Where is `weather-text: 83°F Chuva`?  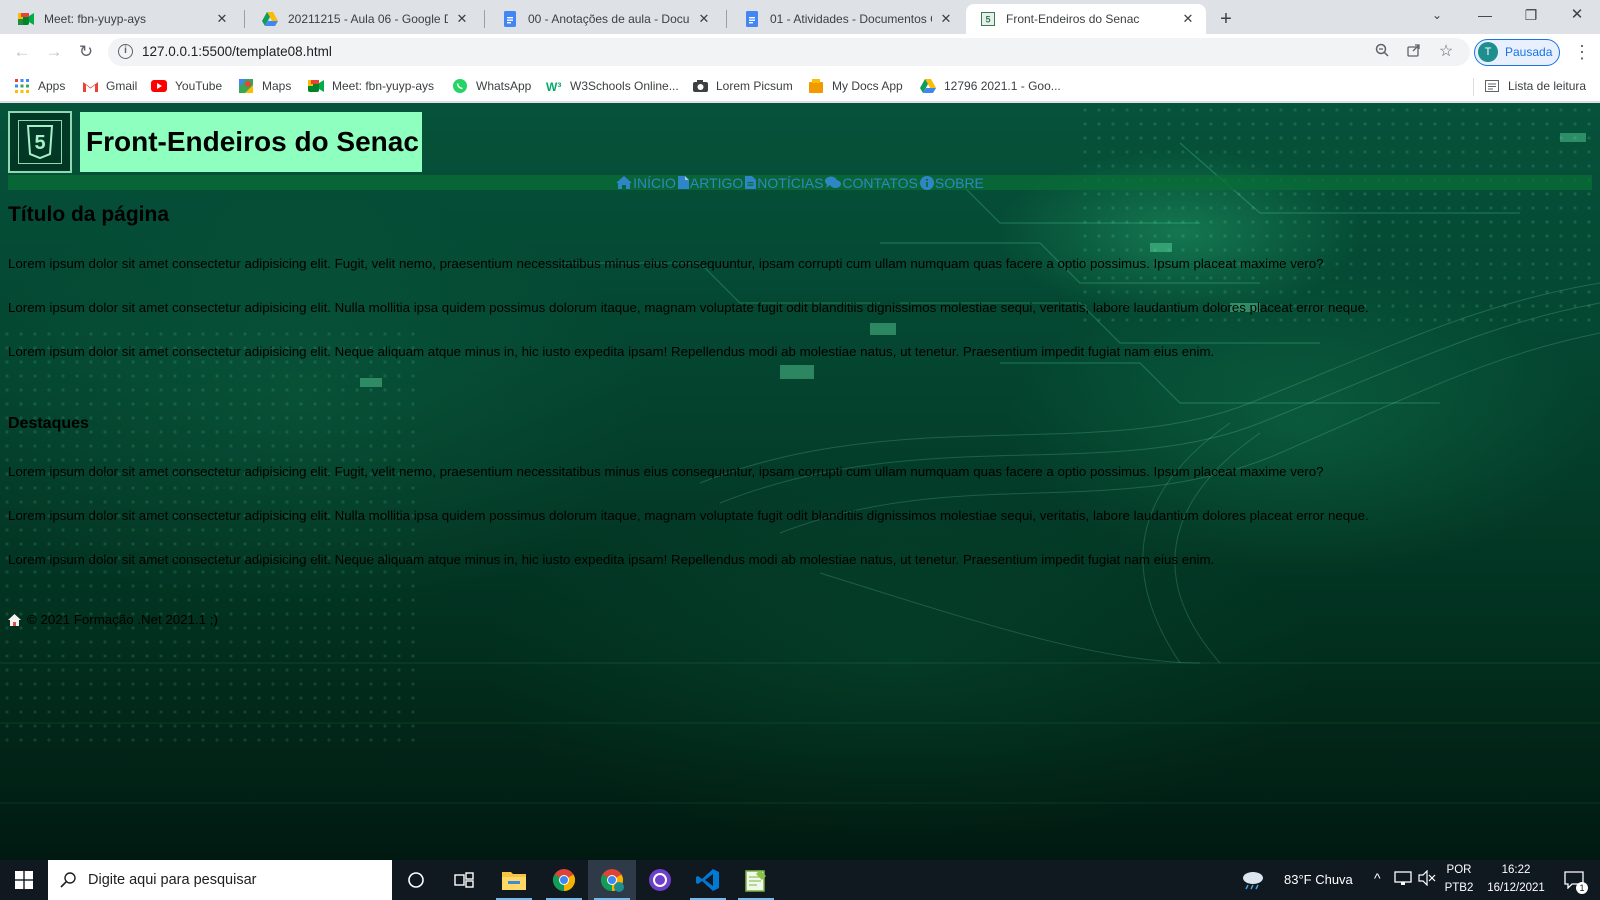 weather-text: 83°F Chuva is located at coordinates (1318, 879).